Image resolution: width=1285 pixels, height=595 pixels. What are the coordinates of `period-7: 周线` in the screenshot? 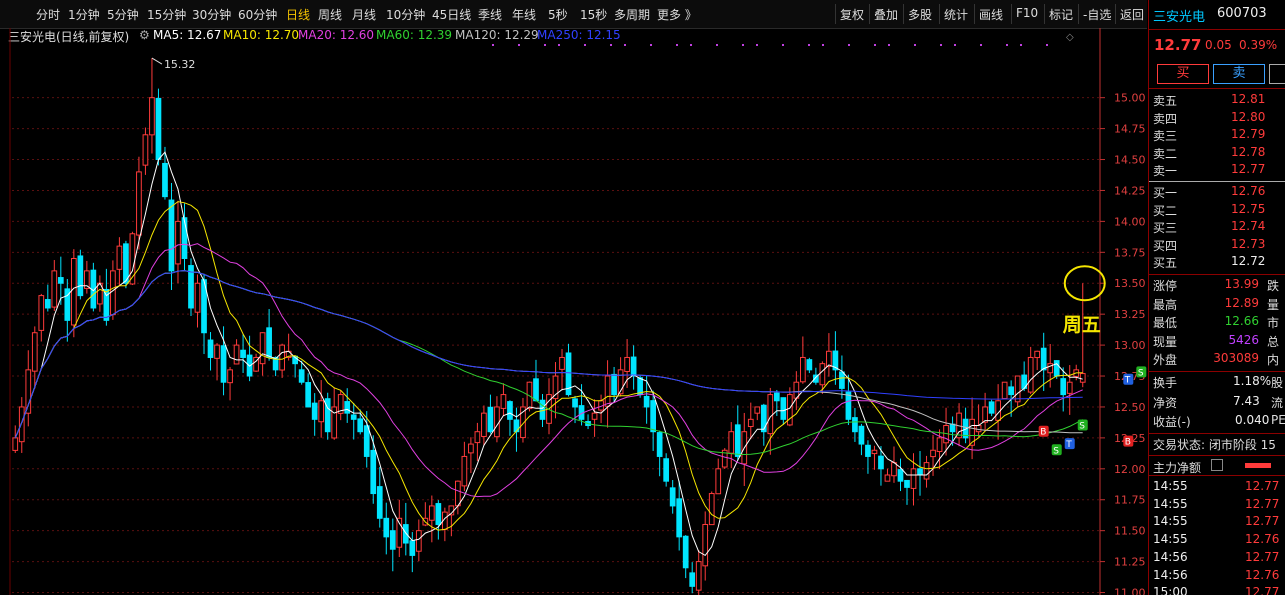 It's located at (330, 14).